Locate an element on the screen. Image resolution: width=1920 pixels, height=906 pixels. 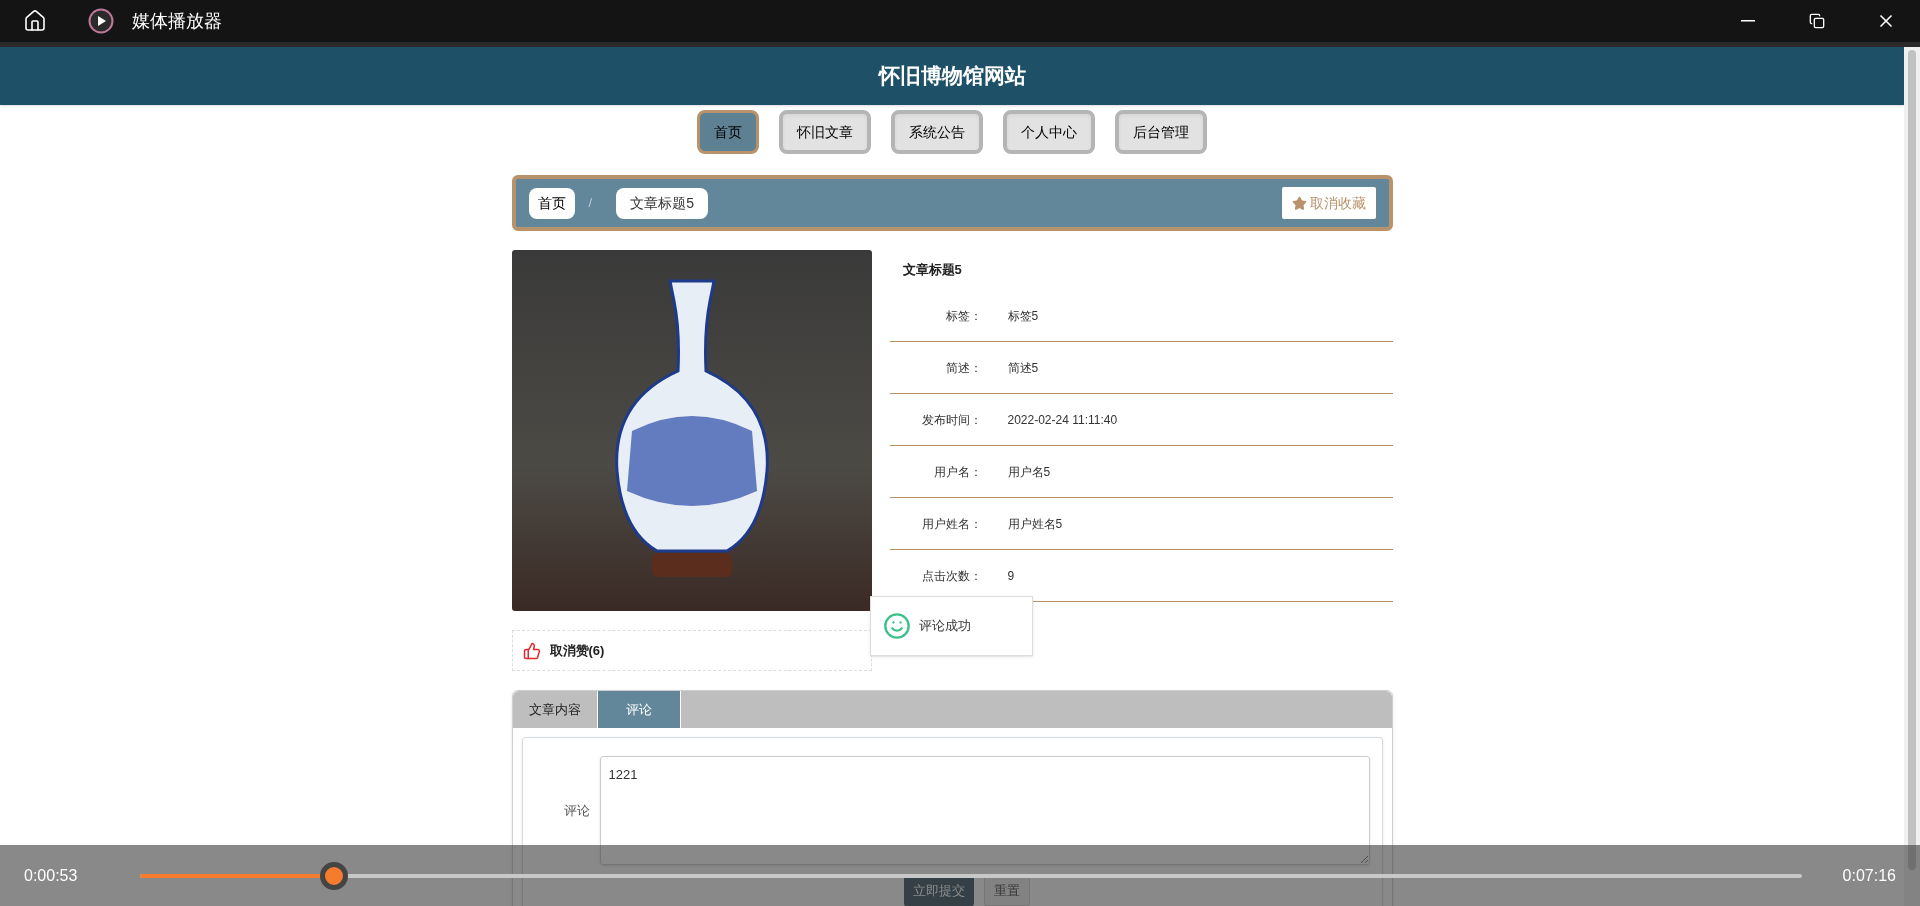
total-time: 0:07:16 is located at coordinates (1868, 875).